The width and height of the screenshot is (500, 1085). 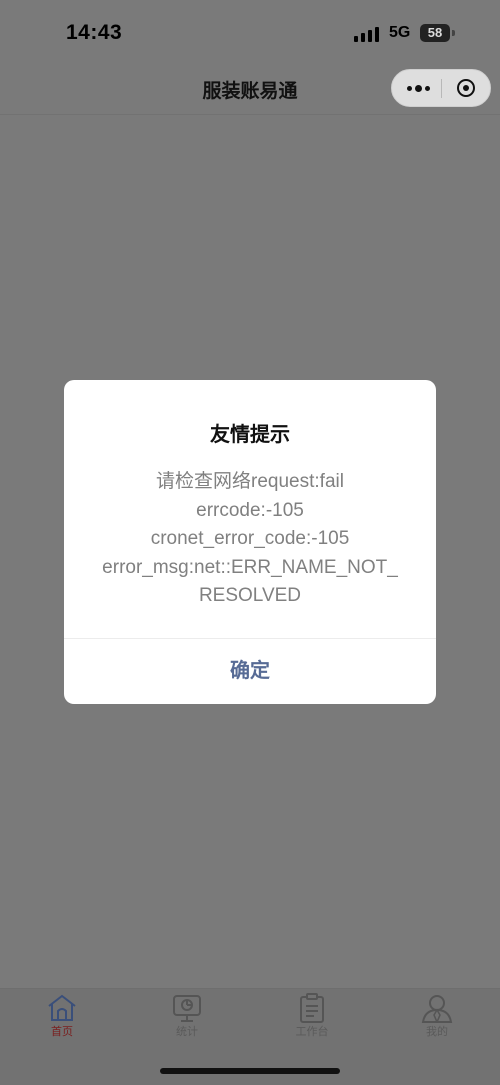 I want to click on confirm-button: 确定, so click(x=250, y=671).